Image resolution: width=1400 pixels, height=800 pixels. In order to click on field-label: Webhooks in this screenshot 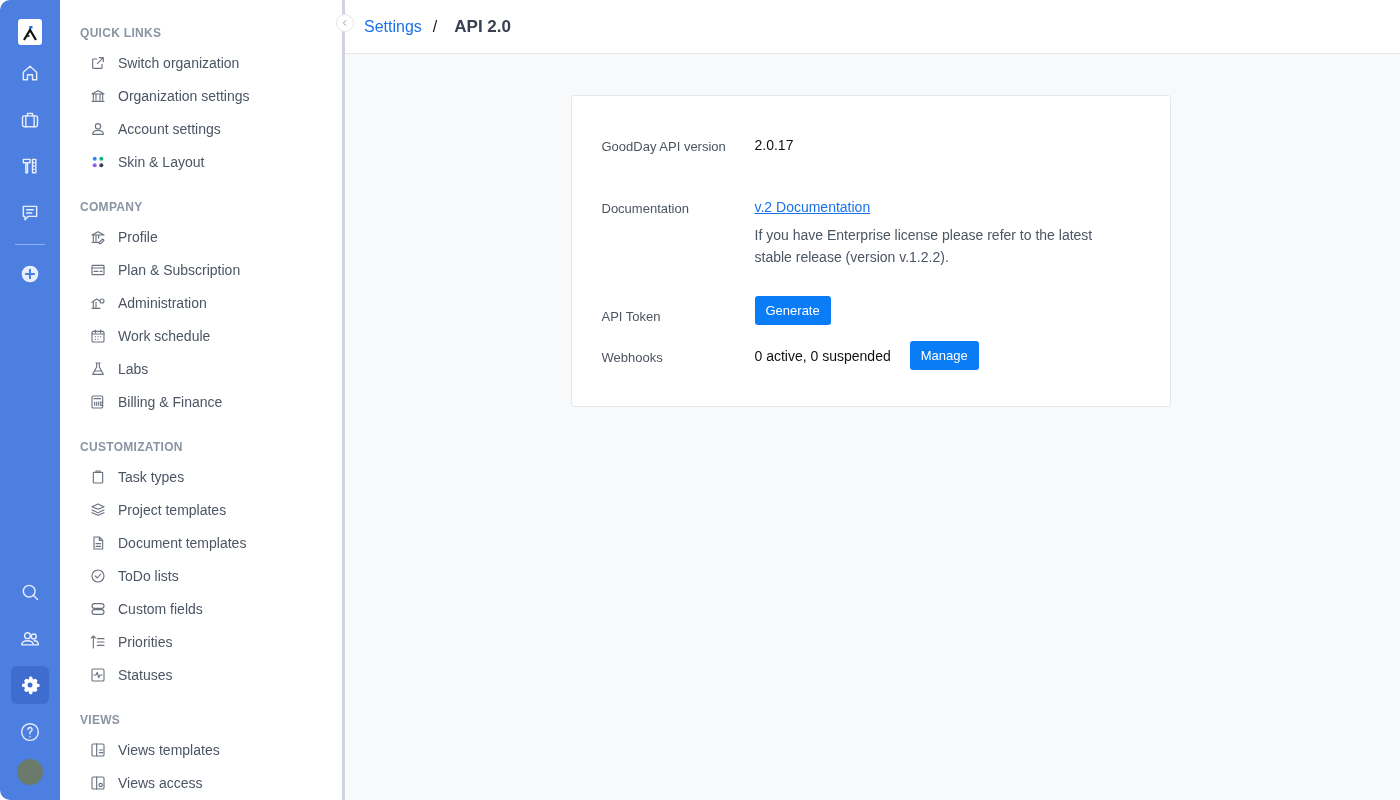, I will do `click(632, 358)`.